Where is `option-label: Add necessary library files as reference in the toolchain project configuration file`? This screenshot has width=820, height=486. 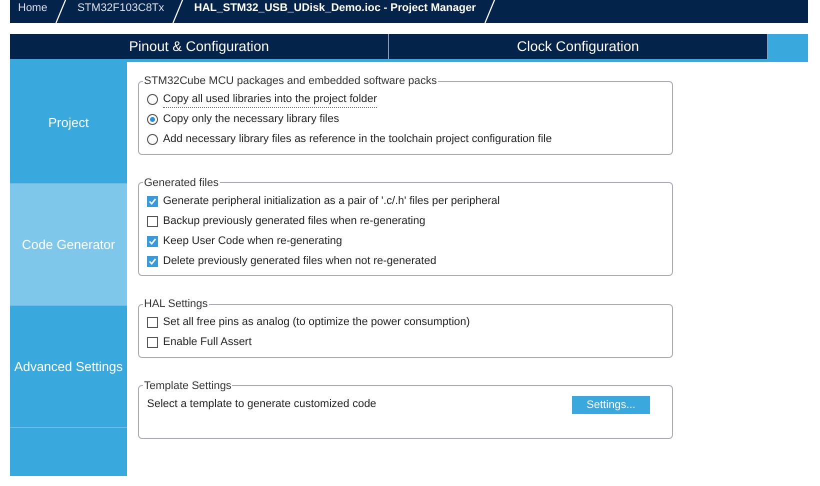
option-label: Add necessary library files as reference in the toolchain project configuration file is located at coordinates (357, 140).